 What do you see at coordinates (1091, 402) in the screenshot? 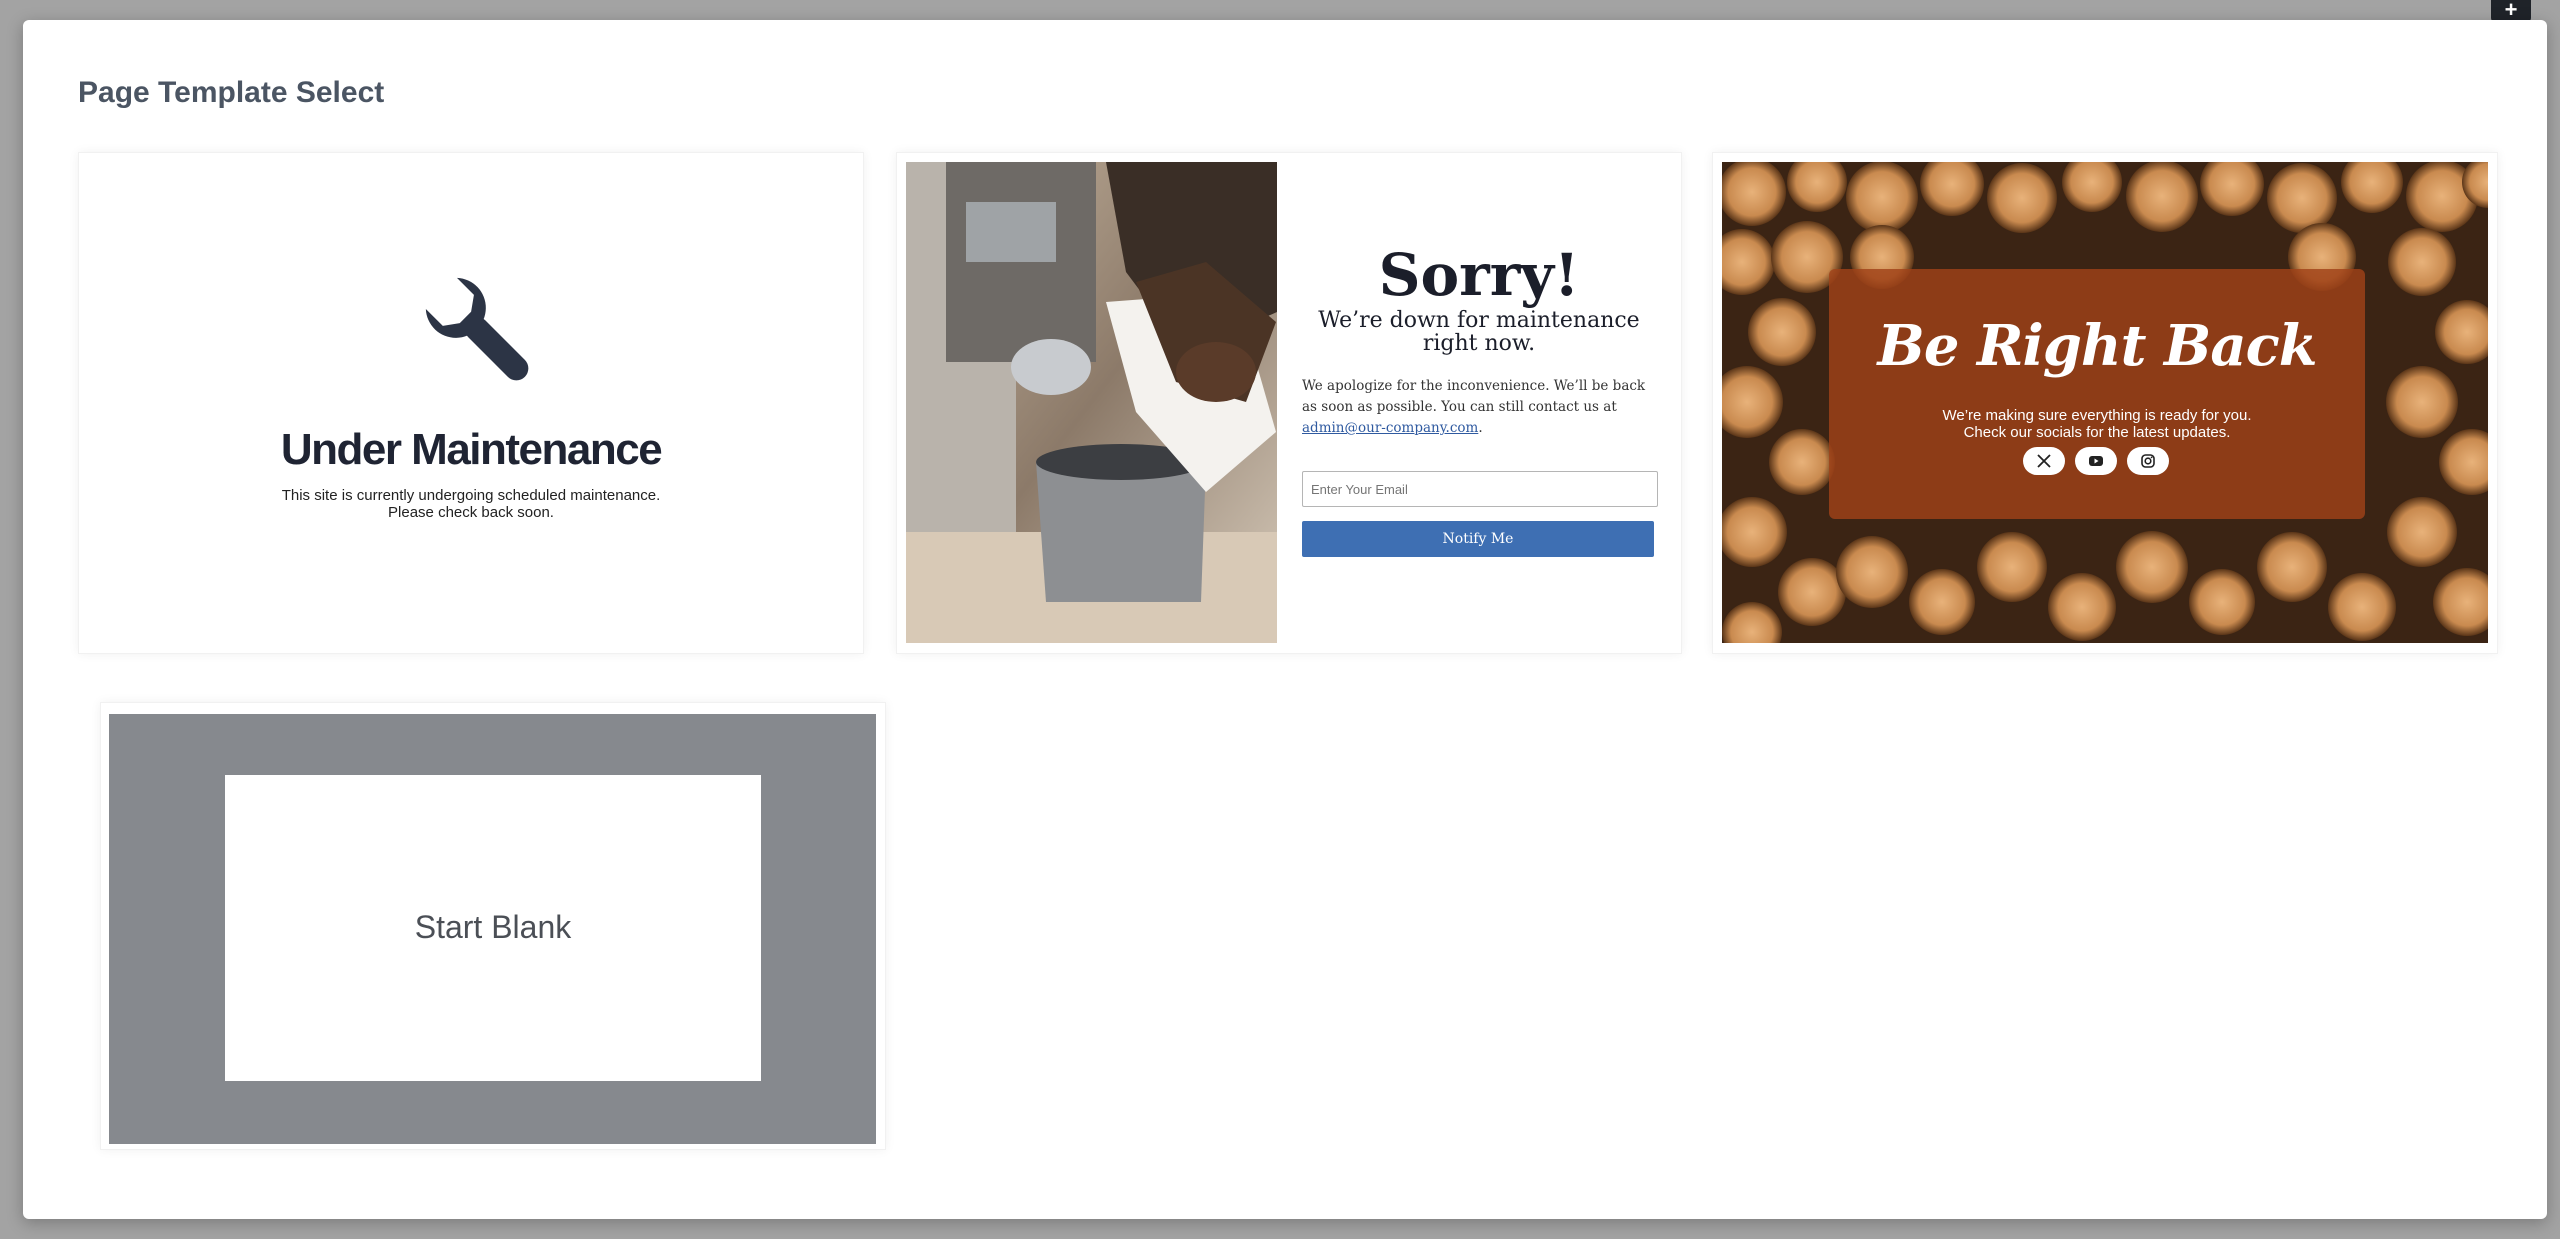
I see `barista-photo` at bounding box center [1091, 402].